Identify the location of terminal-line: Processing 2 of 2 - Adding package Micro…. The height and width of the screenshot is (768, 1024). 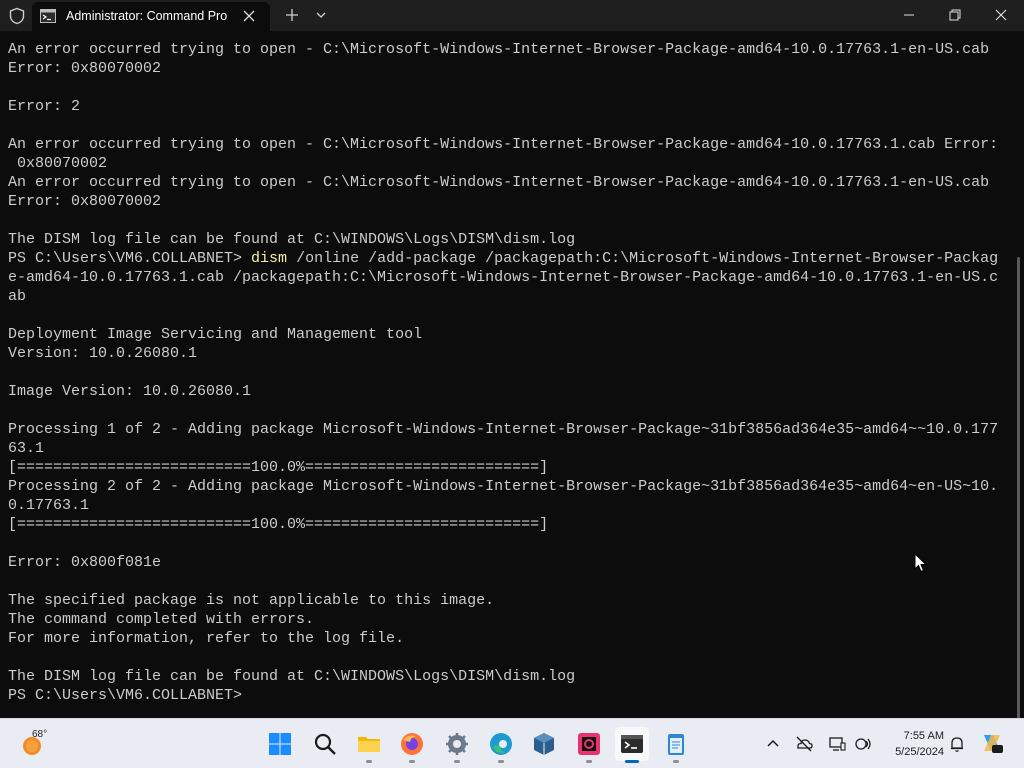
(508, 486).